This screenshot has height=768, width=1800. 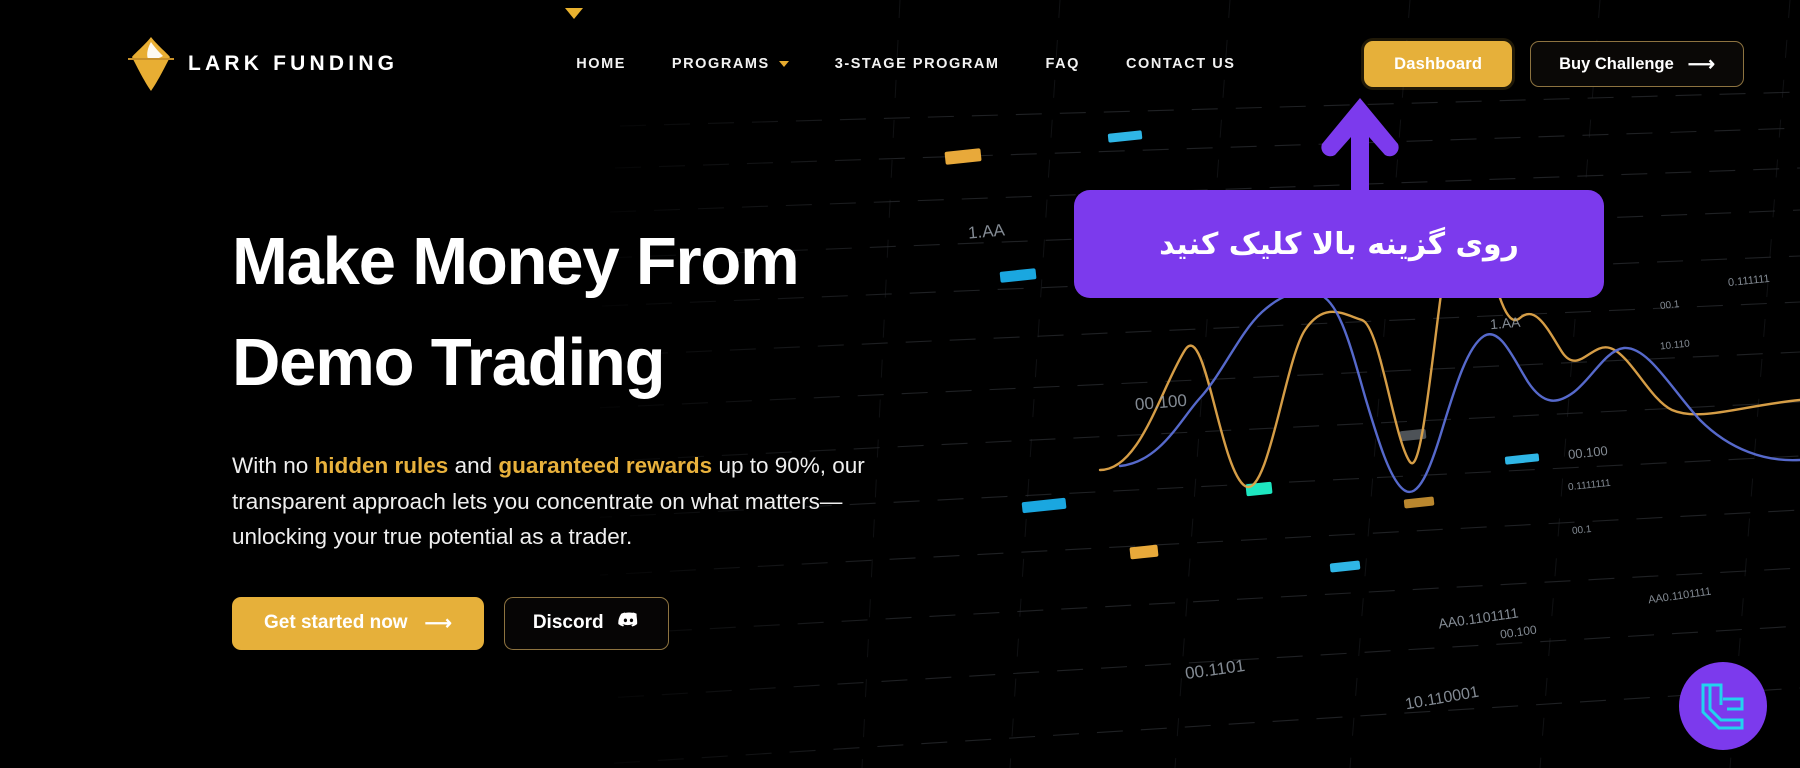 I want to click on nav-item-label: FAQ, so click(x=1062, y=64).